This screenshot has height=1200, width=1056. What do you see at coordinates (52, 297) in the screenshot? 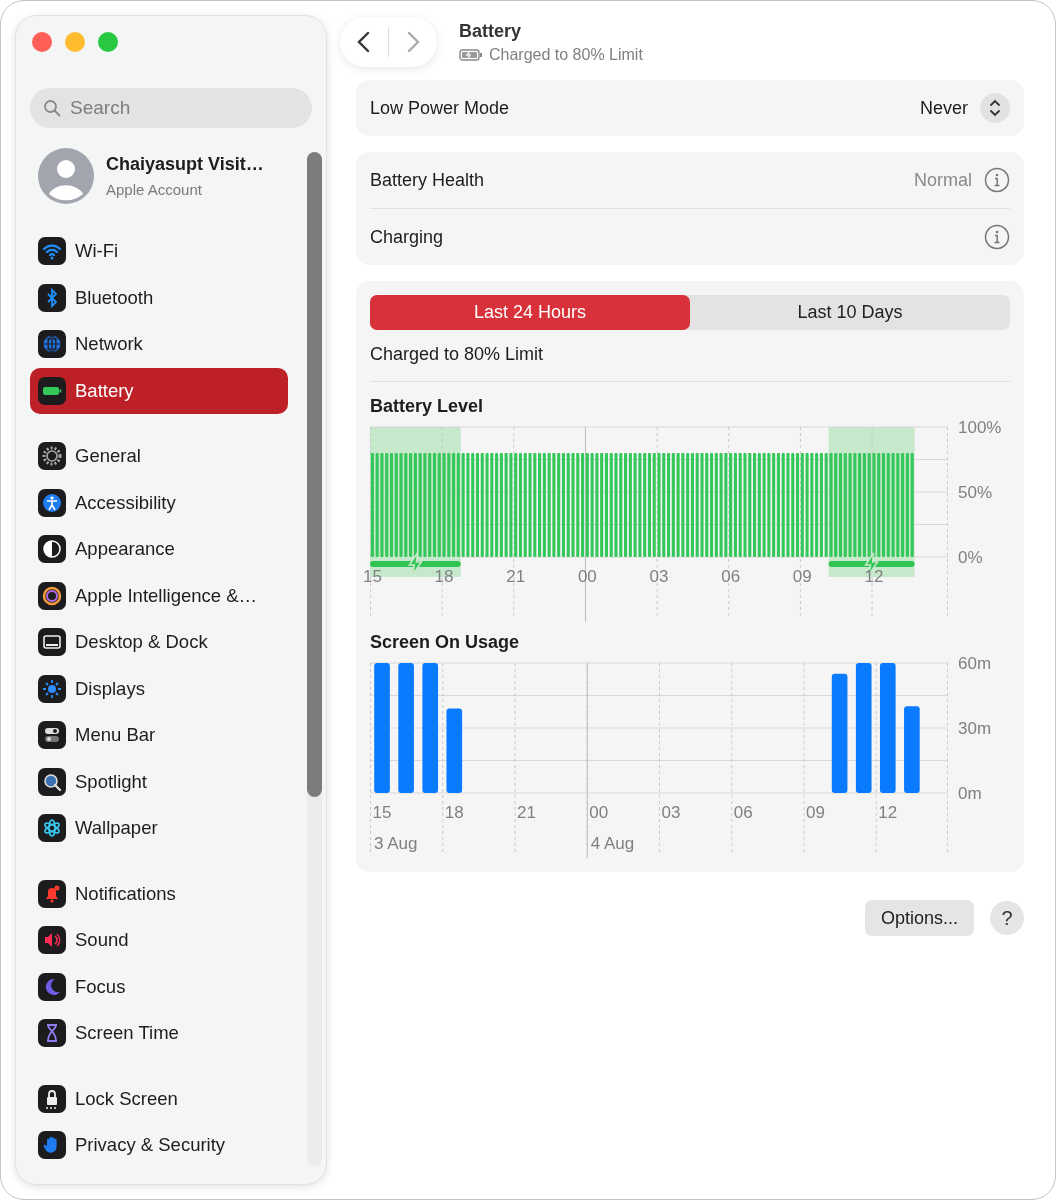
I see `bluetooth-icon` at bounding box center [52, 297].